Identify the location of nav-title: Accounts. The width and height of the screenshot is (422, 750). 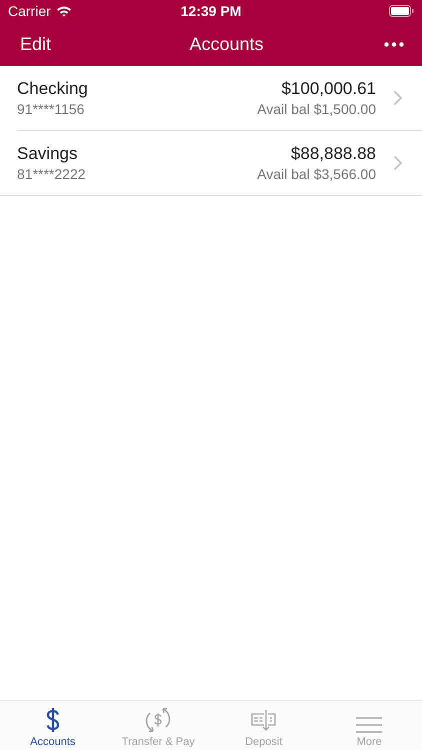
(226, 44).